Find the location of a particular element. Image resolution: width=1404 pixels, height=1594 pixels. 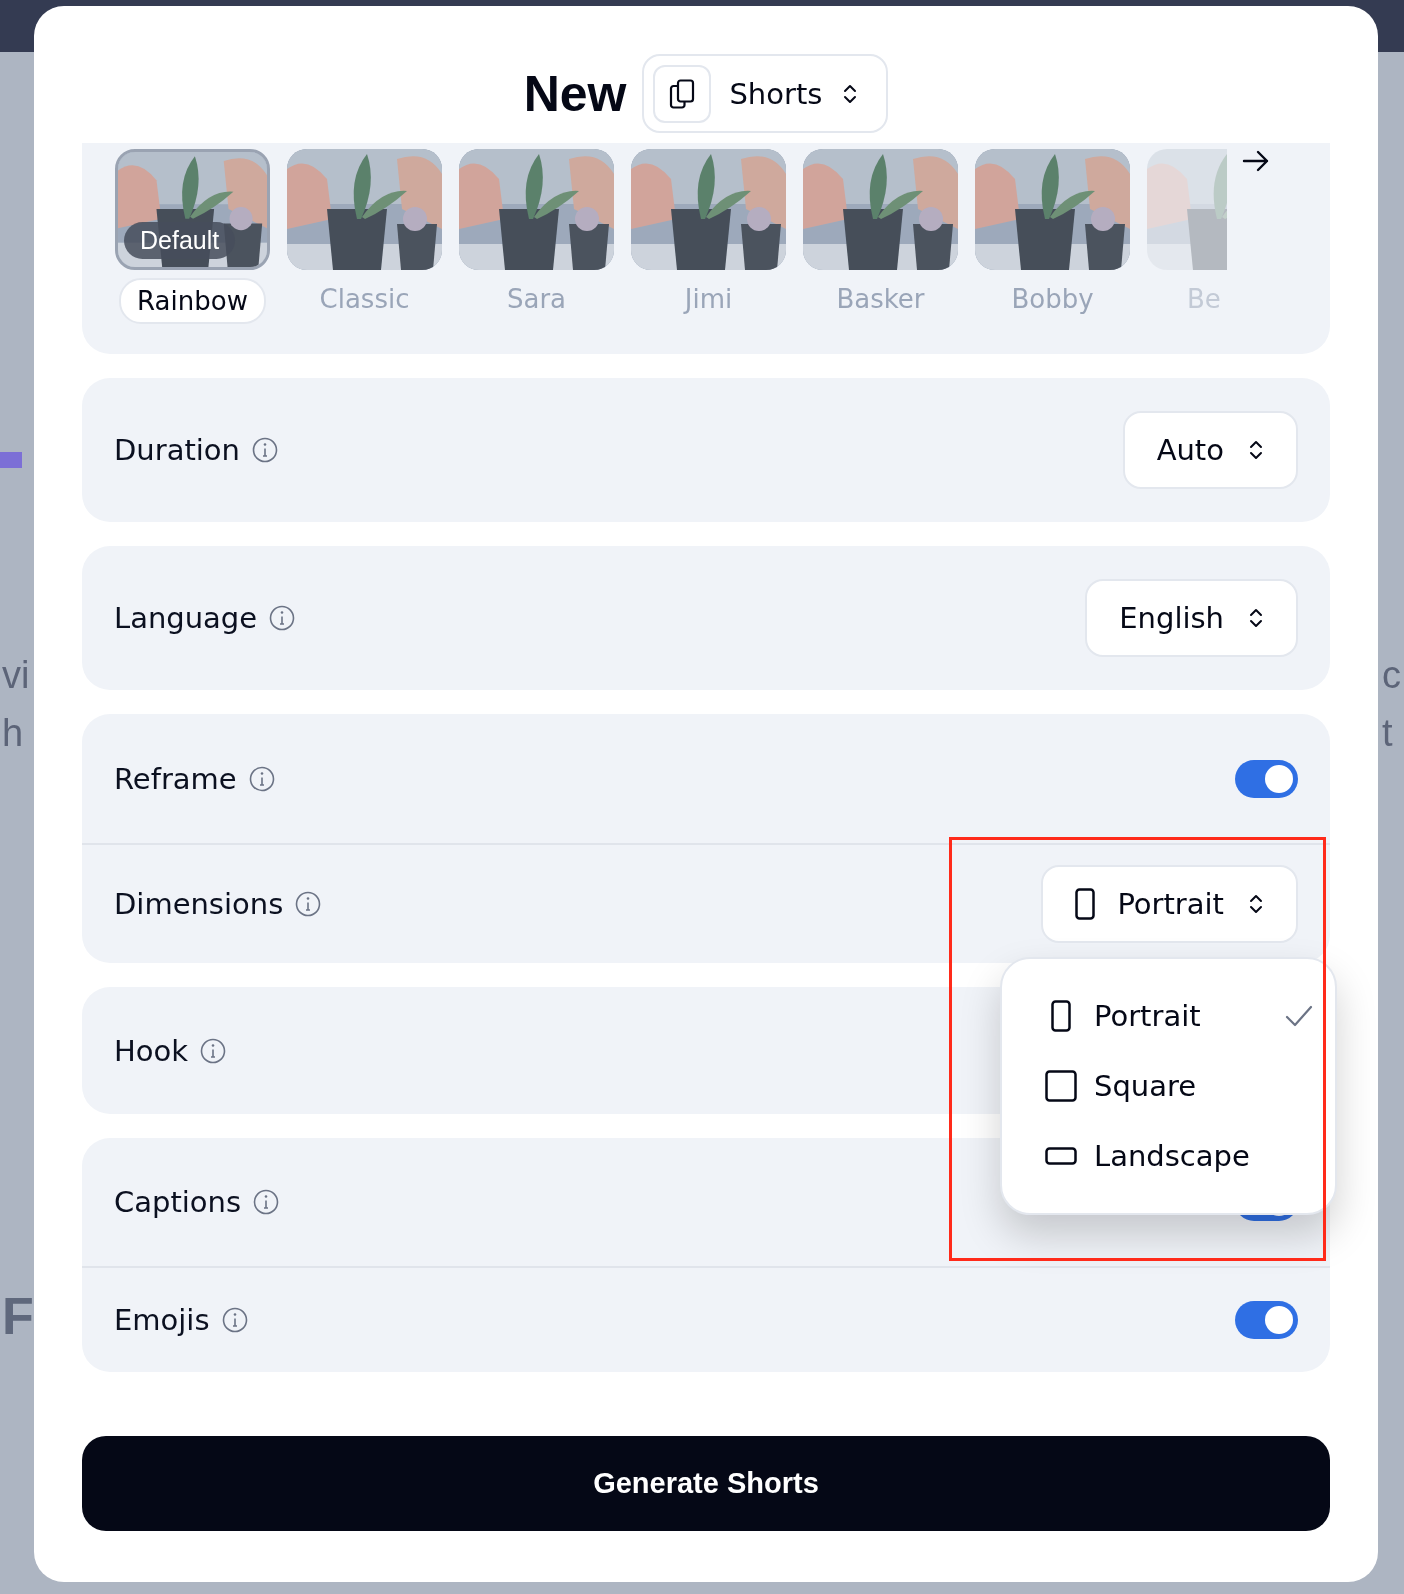

square-icon is located at coordinates (1061, 1086).